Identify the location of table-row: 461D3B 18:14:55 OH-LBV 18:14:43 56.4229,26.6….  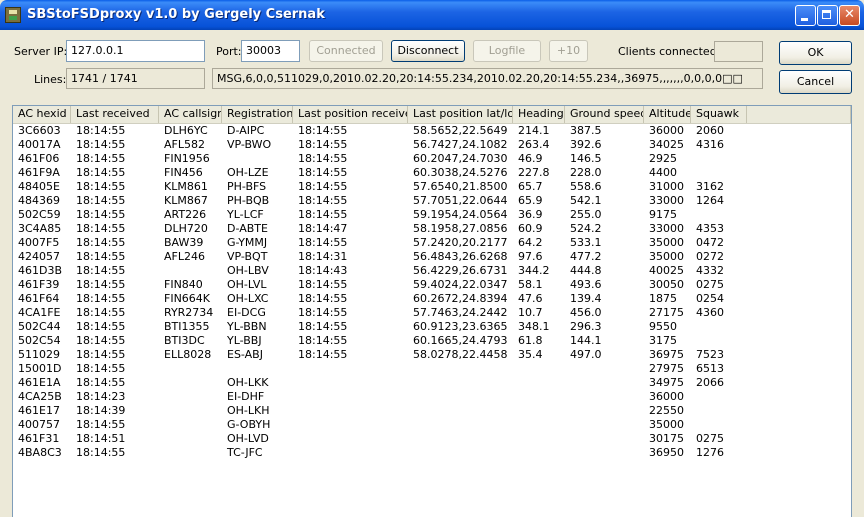
(432, 271).